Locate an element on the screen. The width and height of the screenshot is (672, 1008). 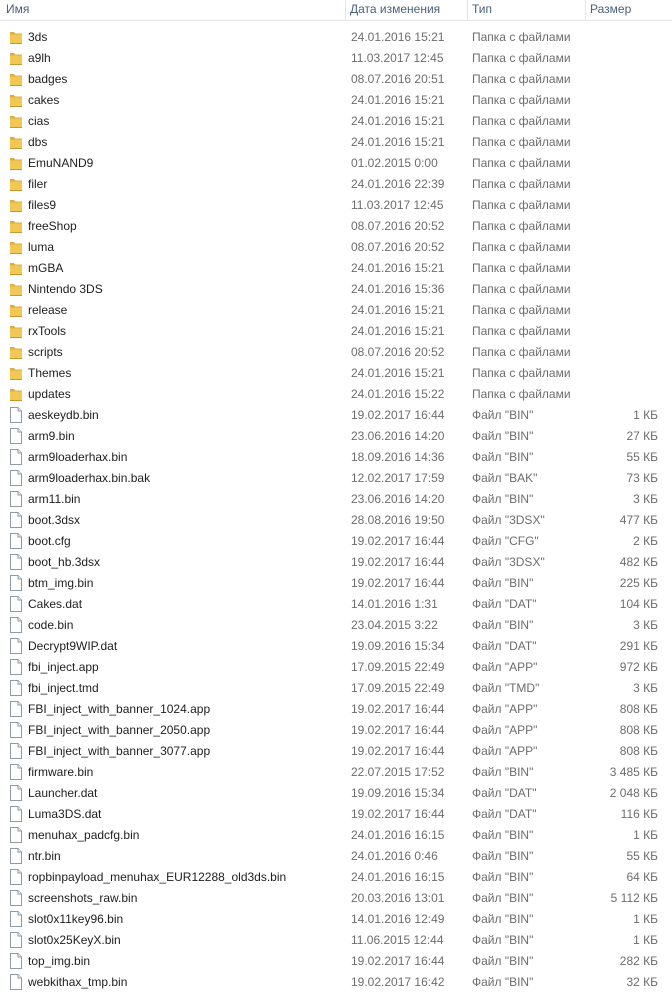
item-type: Файл "CFG" is located at coordinates (505, 541).